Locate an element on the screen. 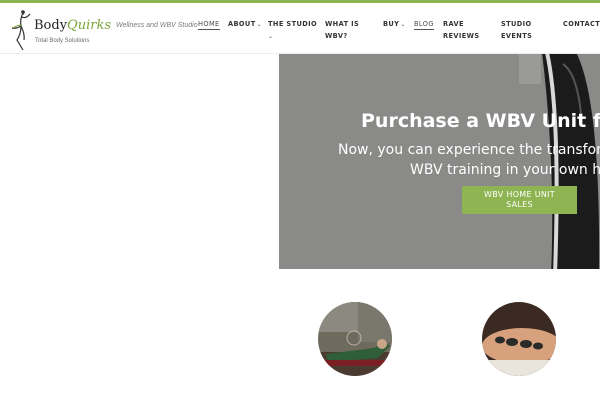  nav-home: HOME is located at coordinates (209, 24).